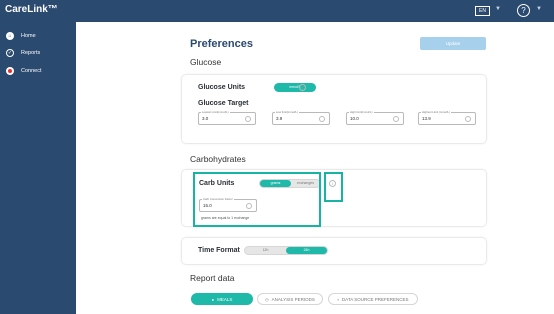 This screenshot has width=554, height=314. Describe the element at coordinates (205, 118) in the screenshot. I see `field-value: 3.0` at that location.